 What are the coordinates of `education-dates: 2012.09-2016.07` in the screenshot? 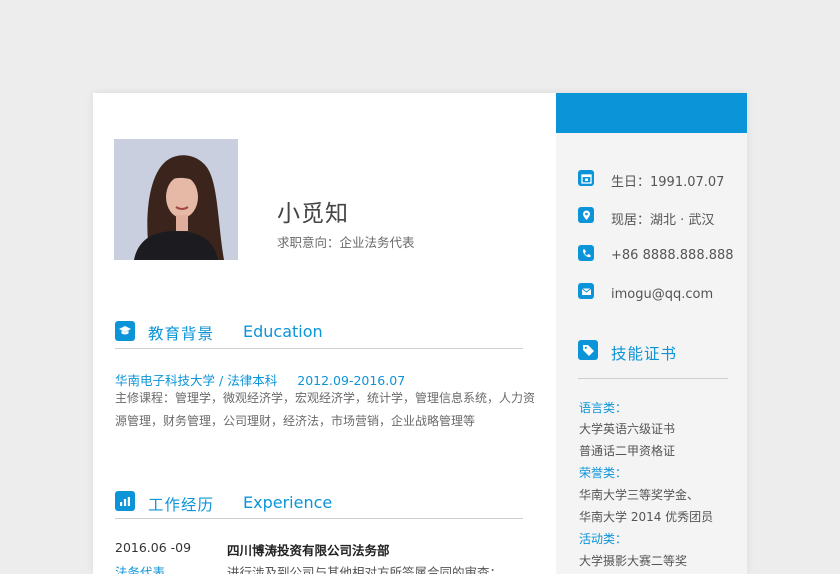 It's located at (351, 380).